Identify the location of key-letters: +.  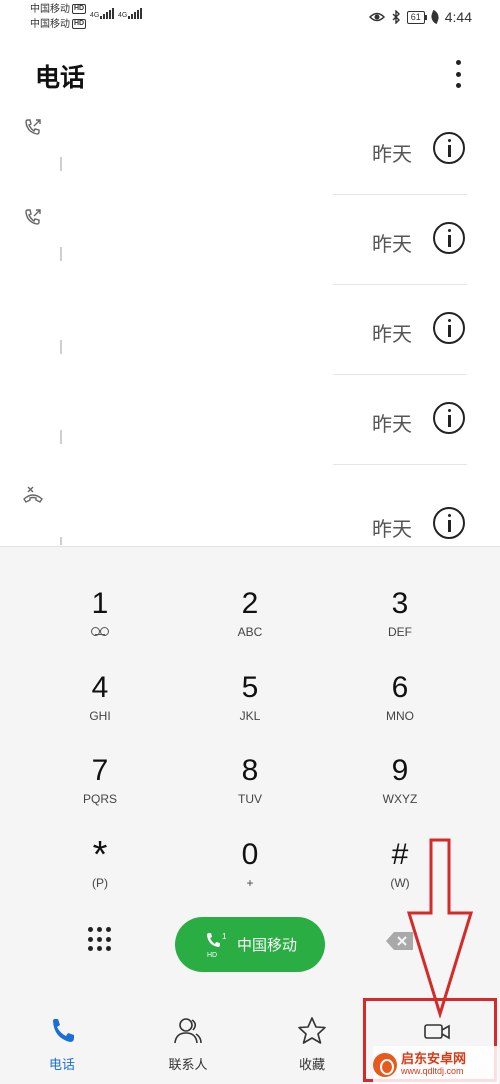
(250, 883).